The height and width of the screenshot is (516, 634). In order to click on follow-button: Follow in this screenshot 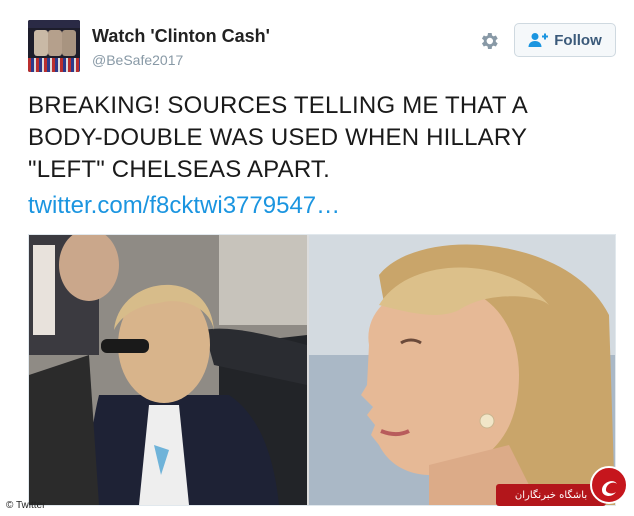, I will do `click(565, 40)`.